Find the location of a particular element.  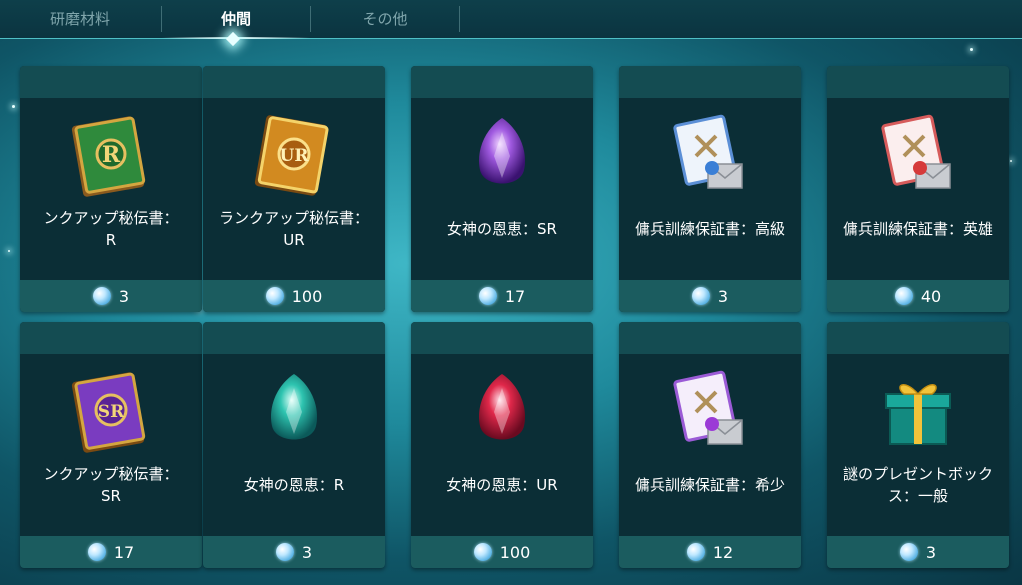

item-name: ンクアップ秘伝書： R is located at coordinates (111, 229).